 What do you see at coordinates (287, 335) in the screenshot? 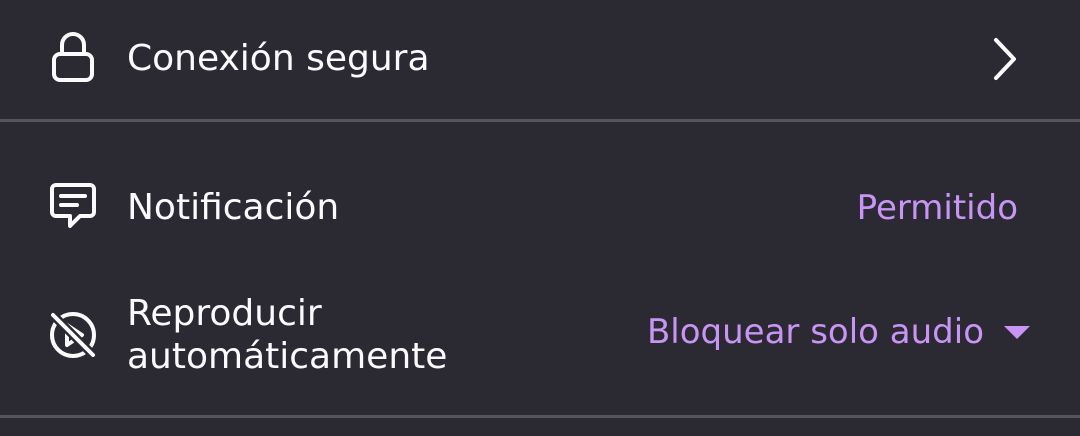
I see `autoplay-label: Reproducir automáticamente` at bounding box center [287, 335].